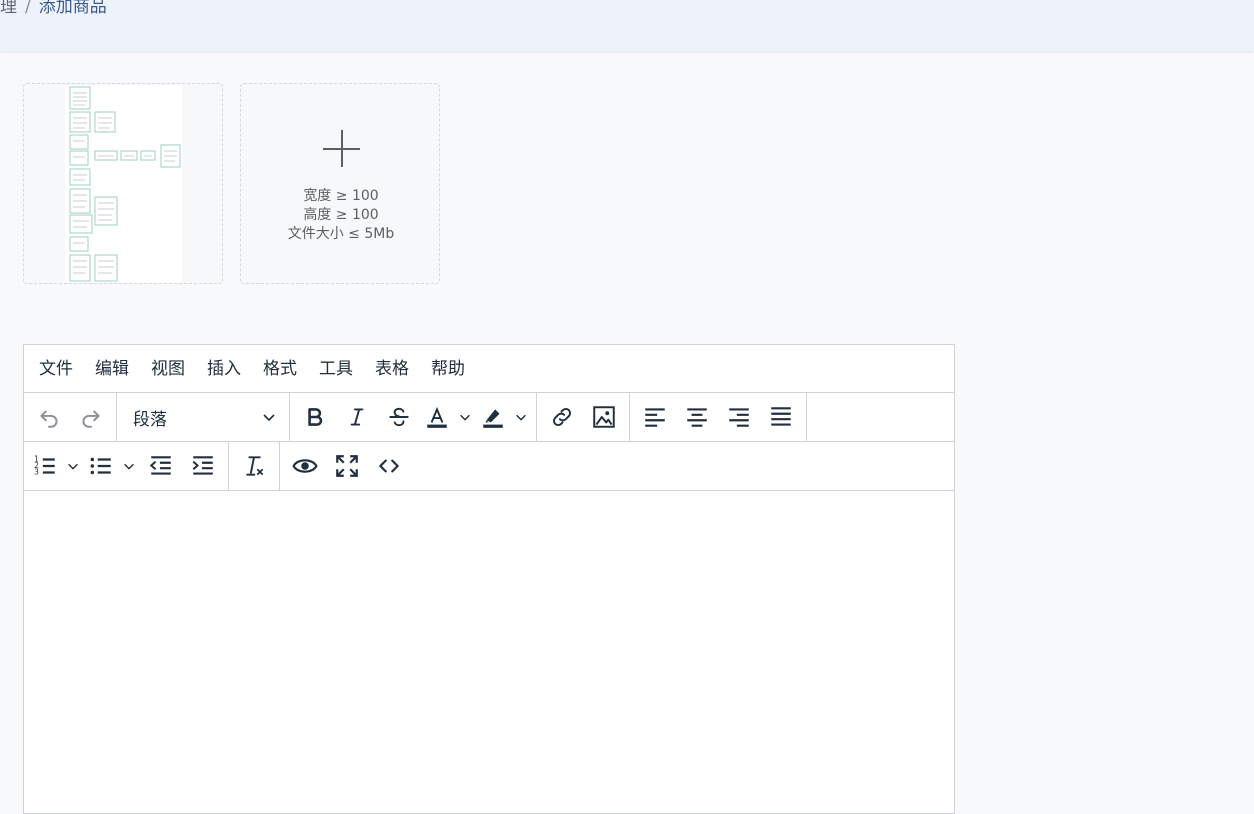 The height and width of the screenshot is (814, 1254). What do you see at coordinates (280, 369) in the screenshot?
I see `menu-format: 格式` at bounding box center [280, 369].